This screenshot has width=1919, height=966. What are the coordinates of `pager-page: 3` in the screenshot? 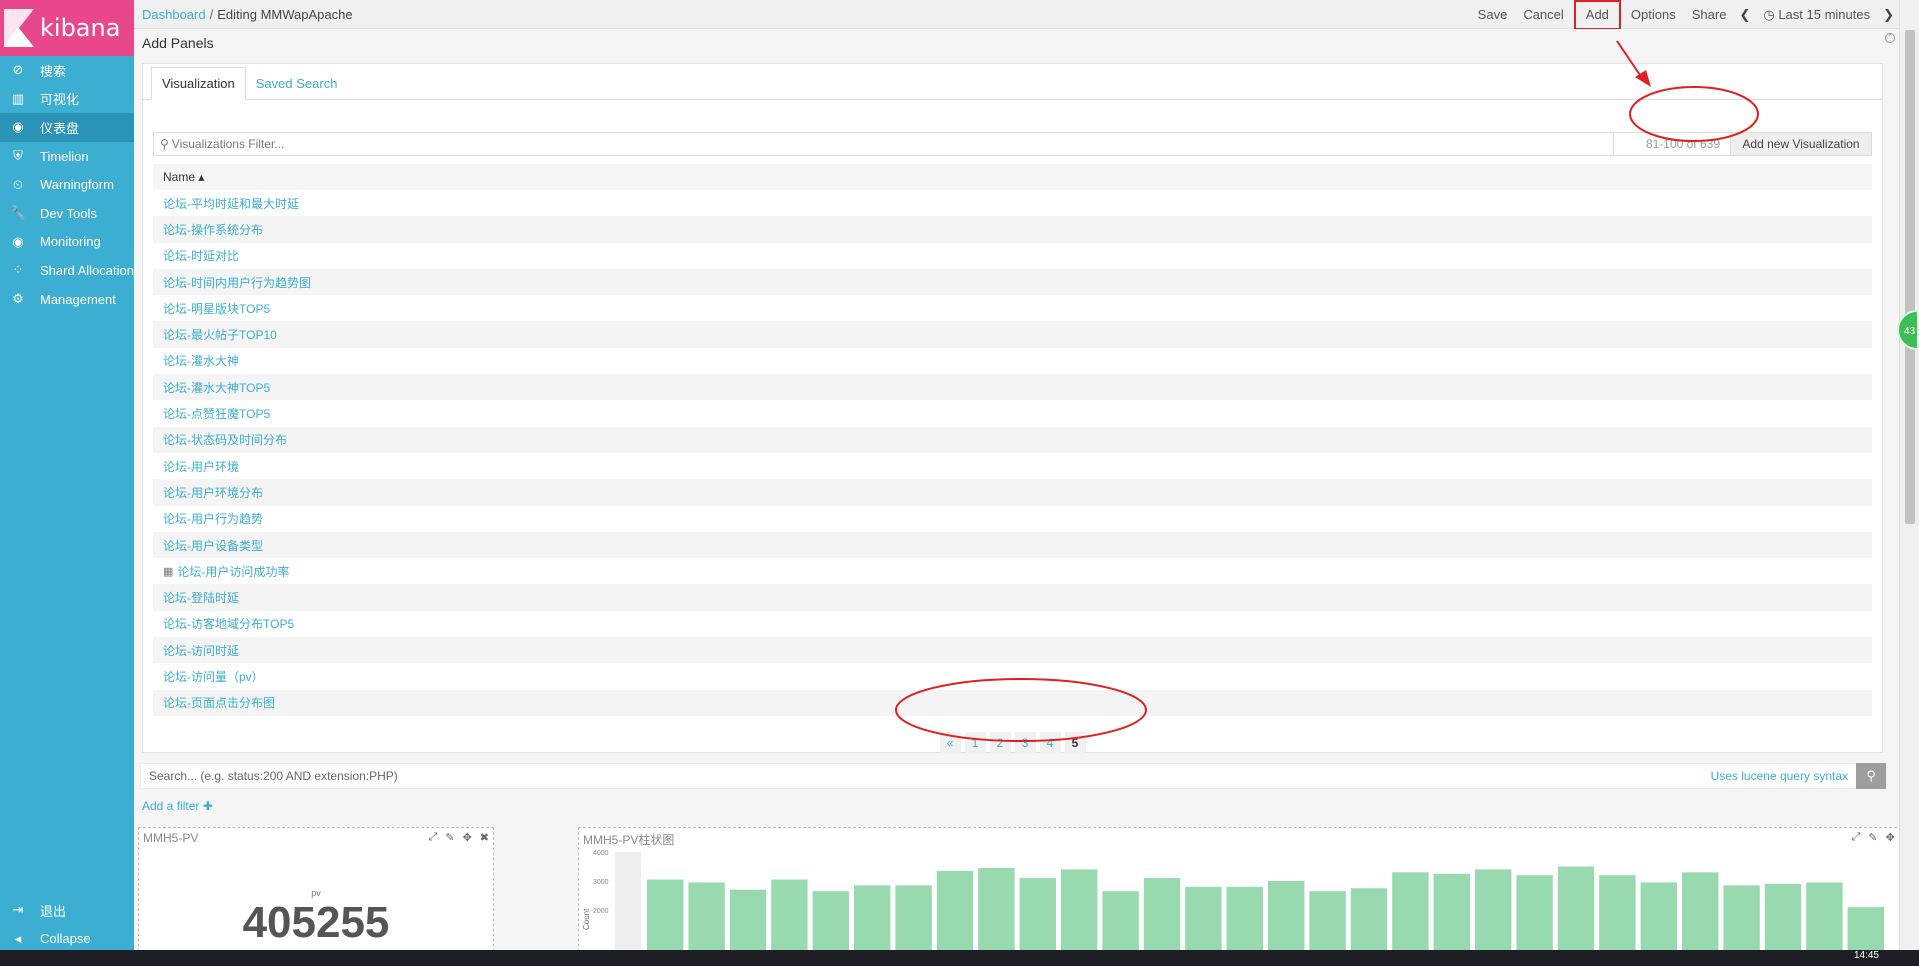 It's located at (1025, 743).